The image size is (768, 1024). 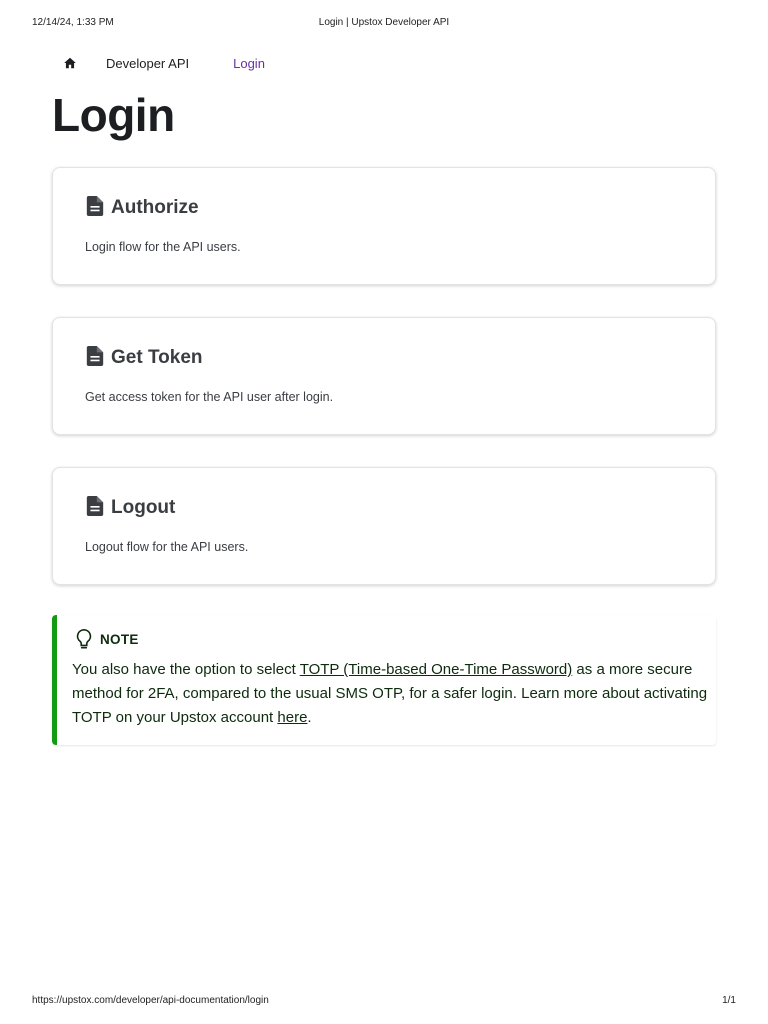 I want to click on home-icon, so click(x=70, y=63).